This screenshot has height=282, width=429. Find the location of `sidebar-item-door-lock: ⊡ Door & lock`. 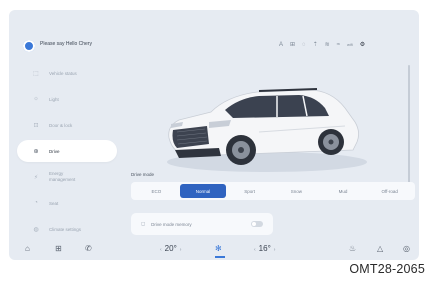

sidebar-item-door-lock: ⊡ Door & lock is located at coordinates (67, 125).